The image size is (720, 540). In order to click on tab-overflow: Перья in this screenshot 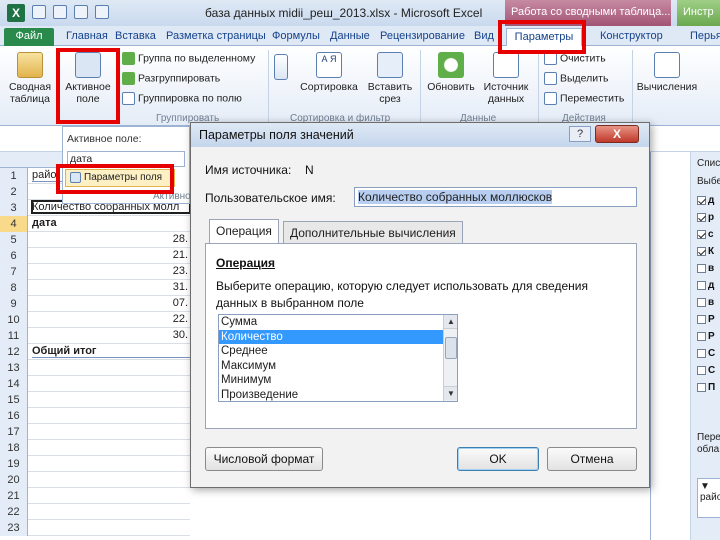, I will do `click(705, 37)`.